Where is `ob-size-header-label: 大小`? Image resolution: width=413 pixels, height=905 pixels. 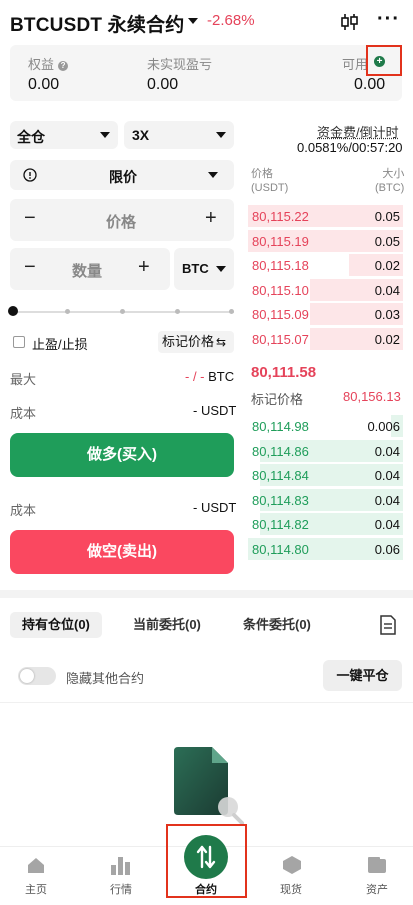 ob-size-header-label: 大小 is located at coordinates (393, 174).